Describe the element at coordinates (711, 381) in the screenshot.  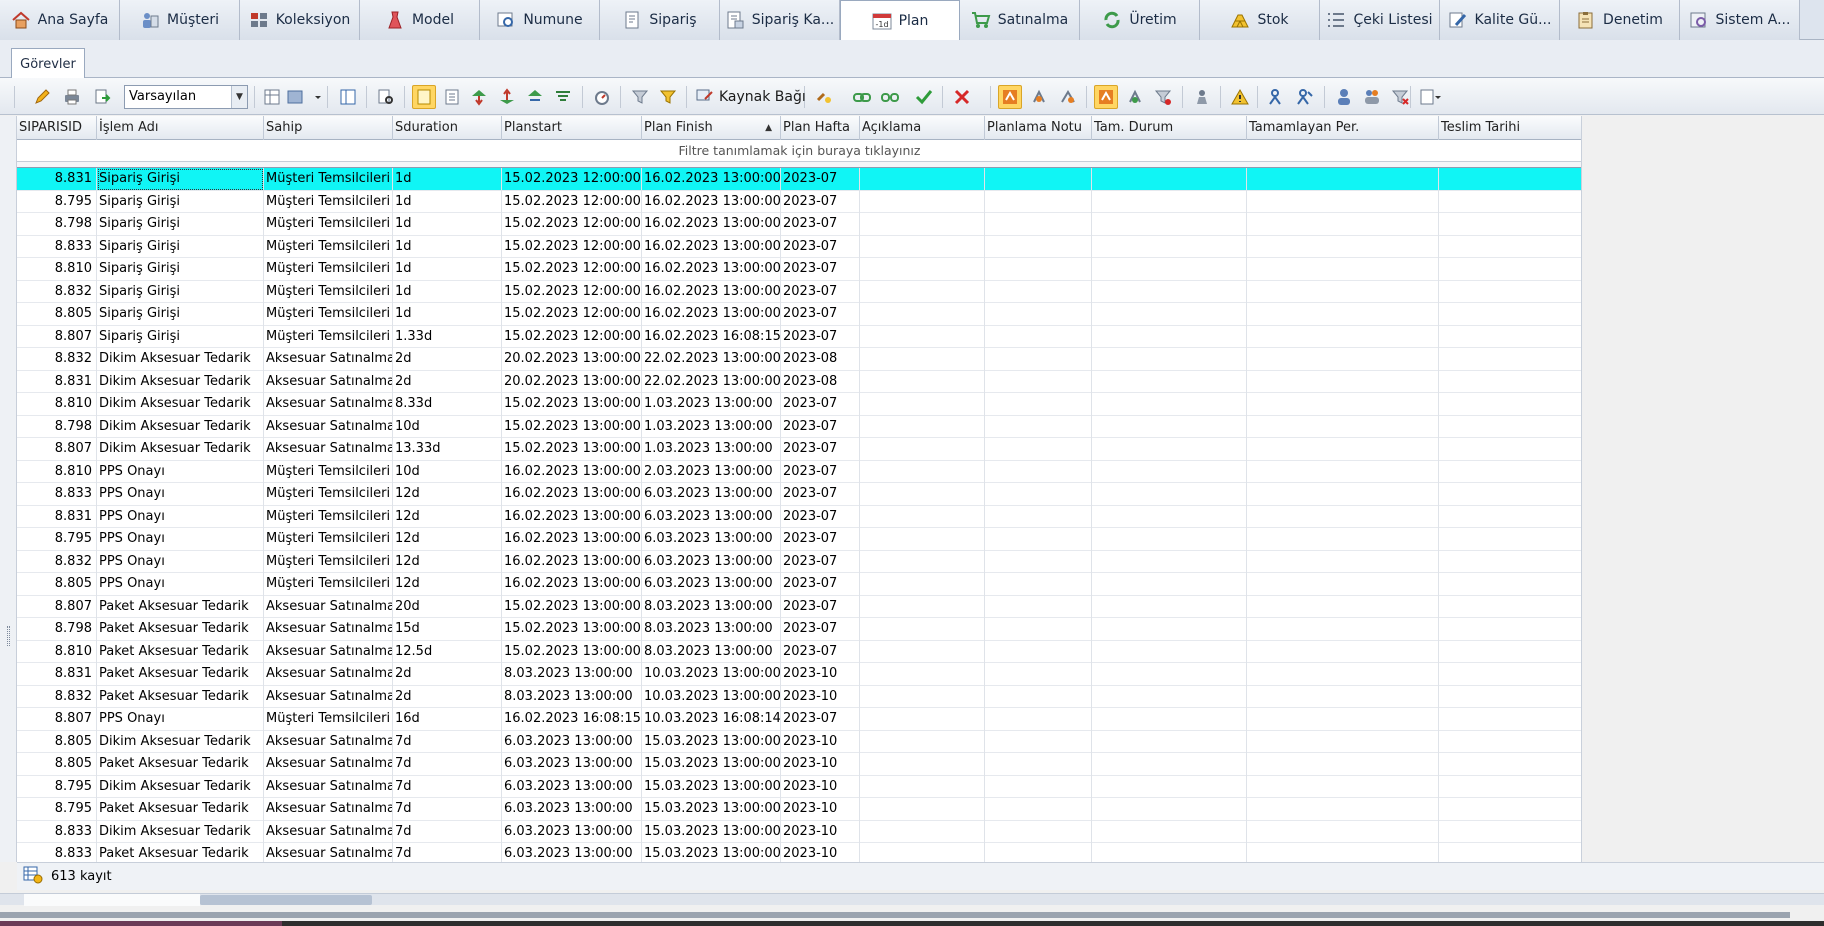
I see `table-cell: 22.02.2023 13:00:00` at that location.